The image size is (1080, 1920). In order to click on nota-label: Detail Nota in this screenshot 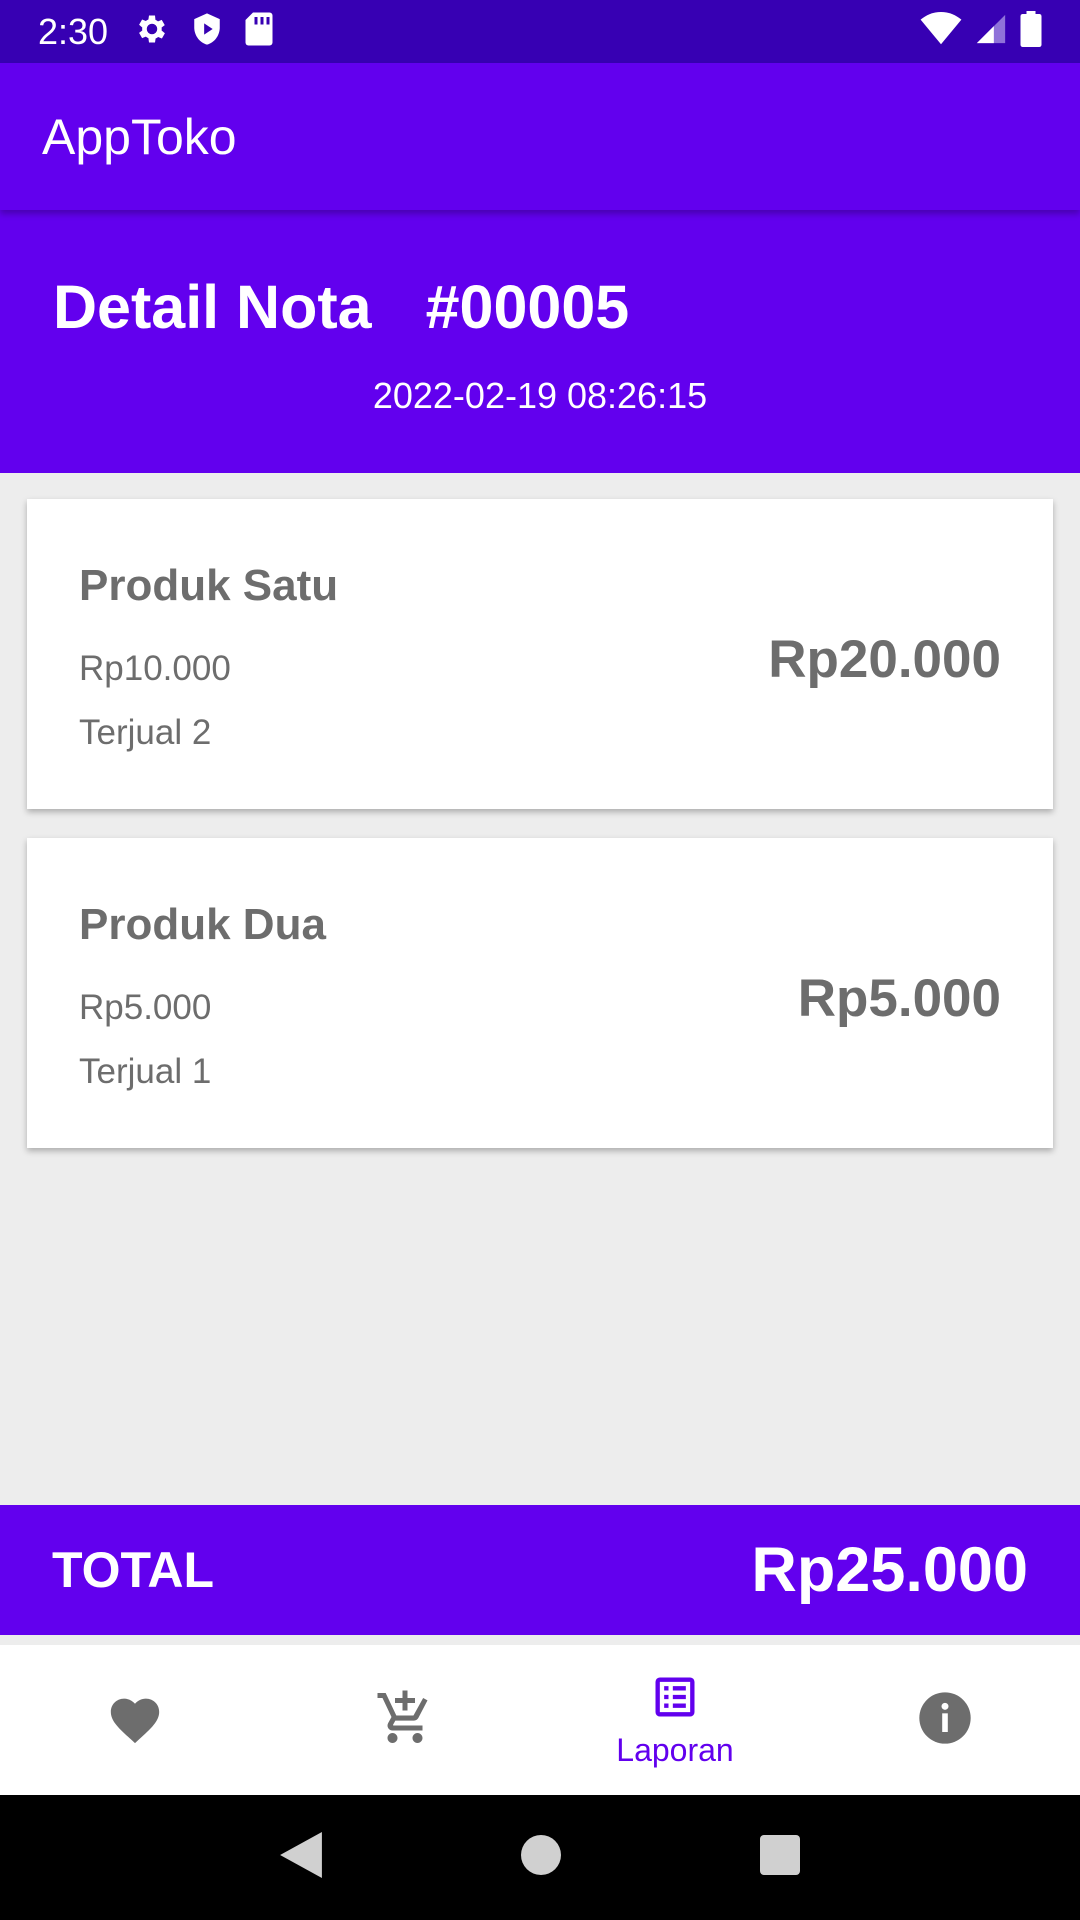, I will do `click(212, 307)`.